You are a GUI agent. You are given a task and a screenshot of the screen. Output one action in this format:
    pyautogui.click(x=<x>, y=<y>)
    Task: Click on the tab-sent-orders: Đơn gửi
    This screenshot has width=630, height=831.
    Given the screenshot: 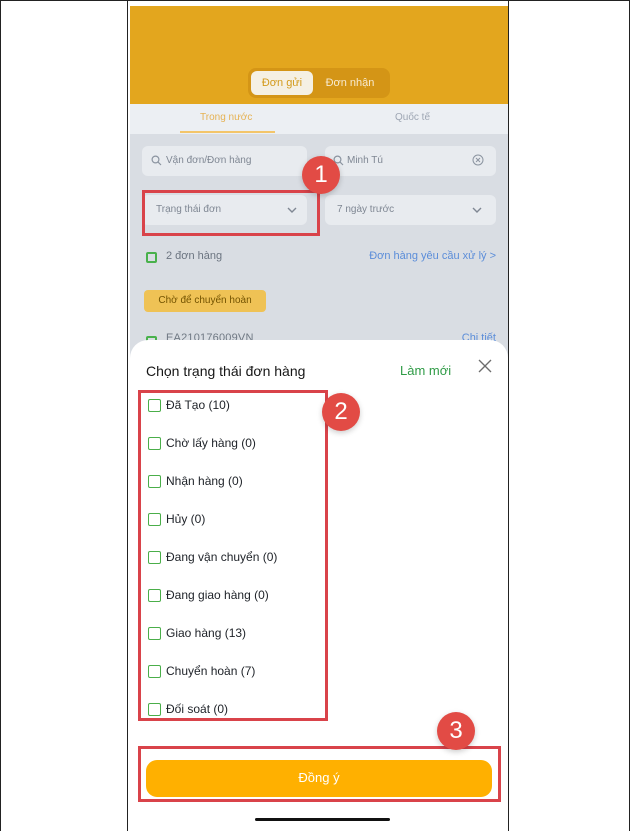 What is the action you would take?
    pyautogui.click(x=282, y=83)
    